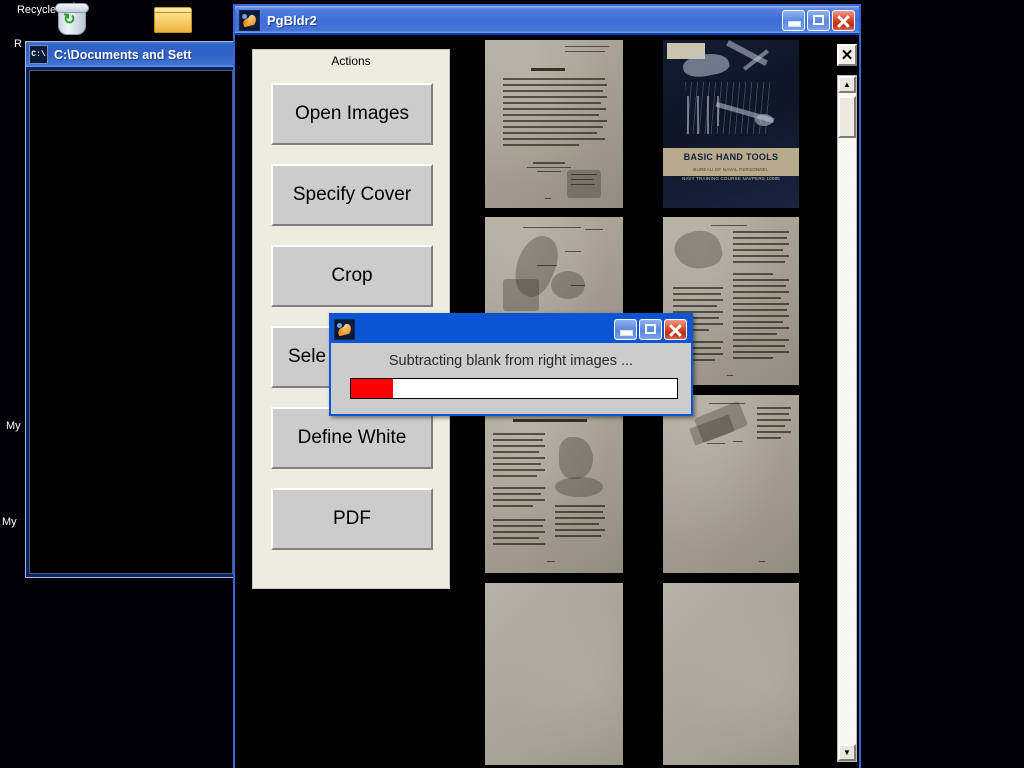  I want to click on progress-bar, so click(514, 388).